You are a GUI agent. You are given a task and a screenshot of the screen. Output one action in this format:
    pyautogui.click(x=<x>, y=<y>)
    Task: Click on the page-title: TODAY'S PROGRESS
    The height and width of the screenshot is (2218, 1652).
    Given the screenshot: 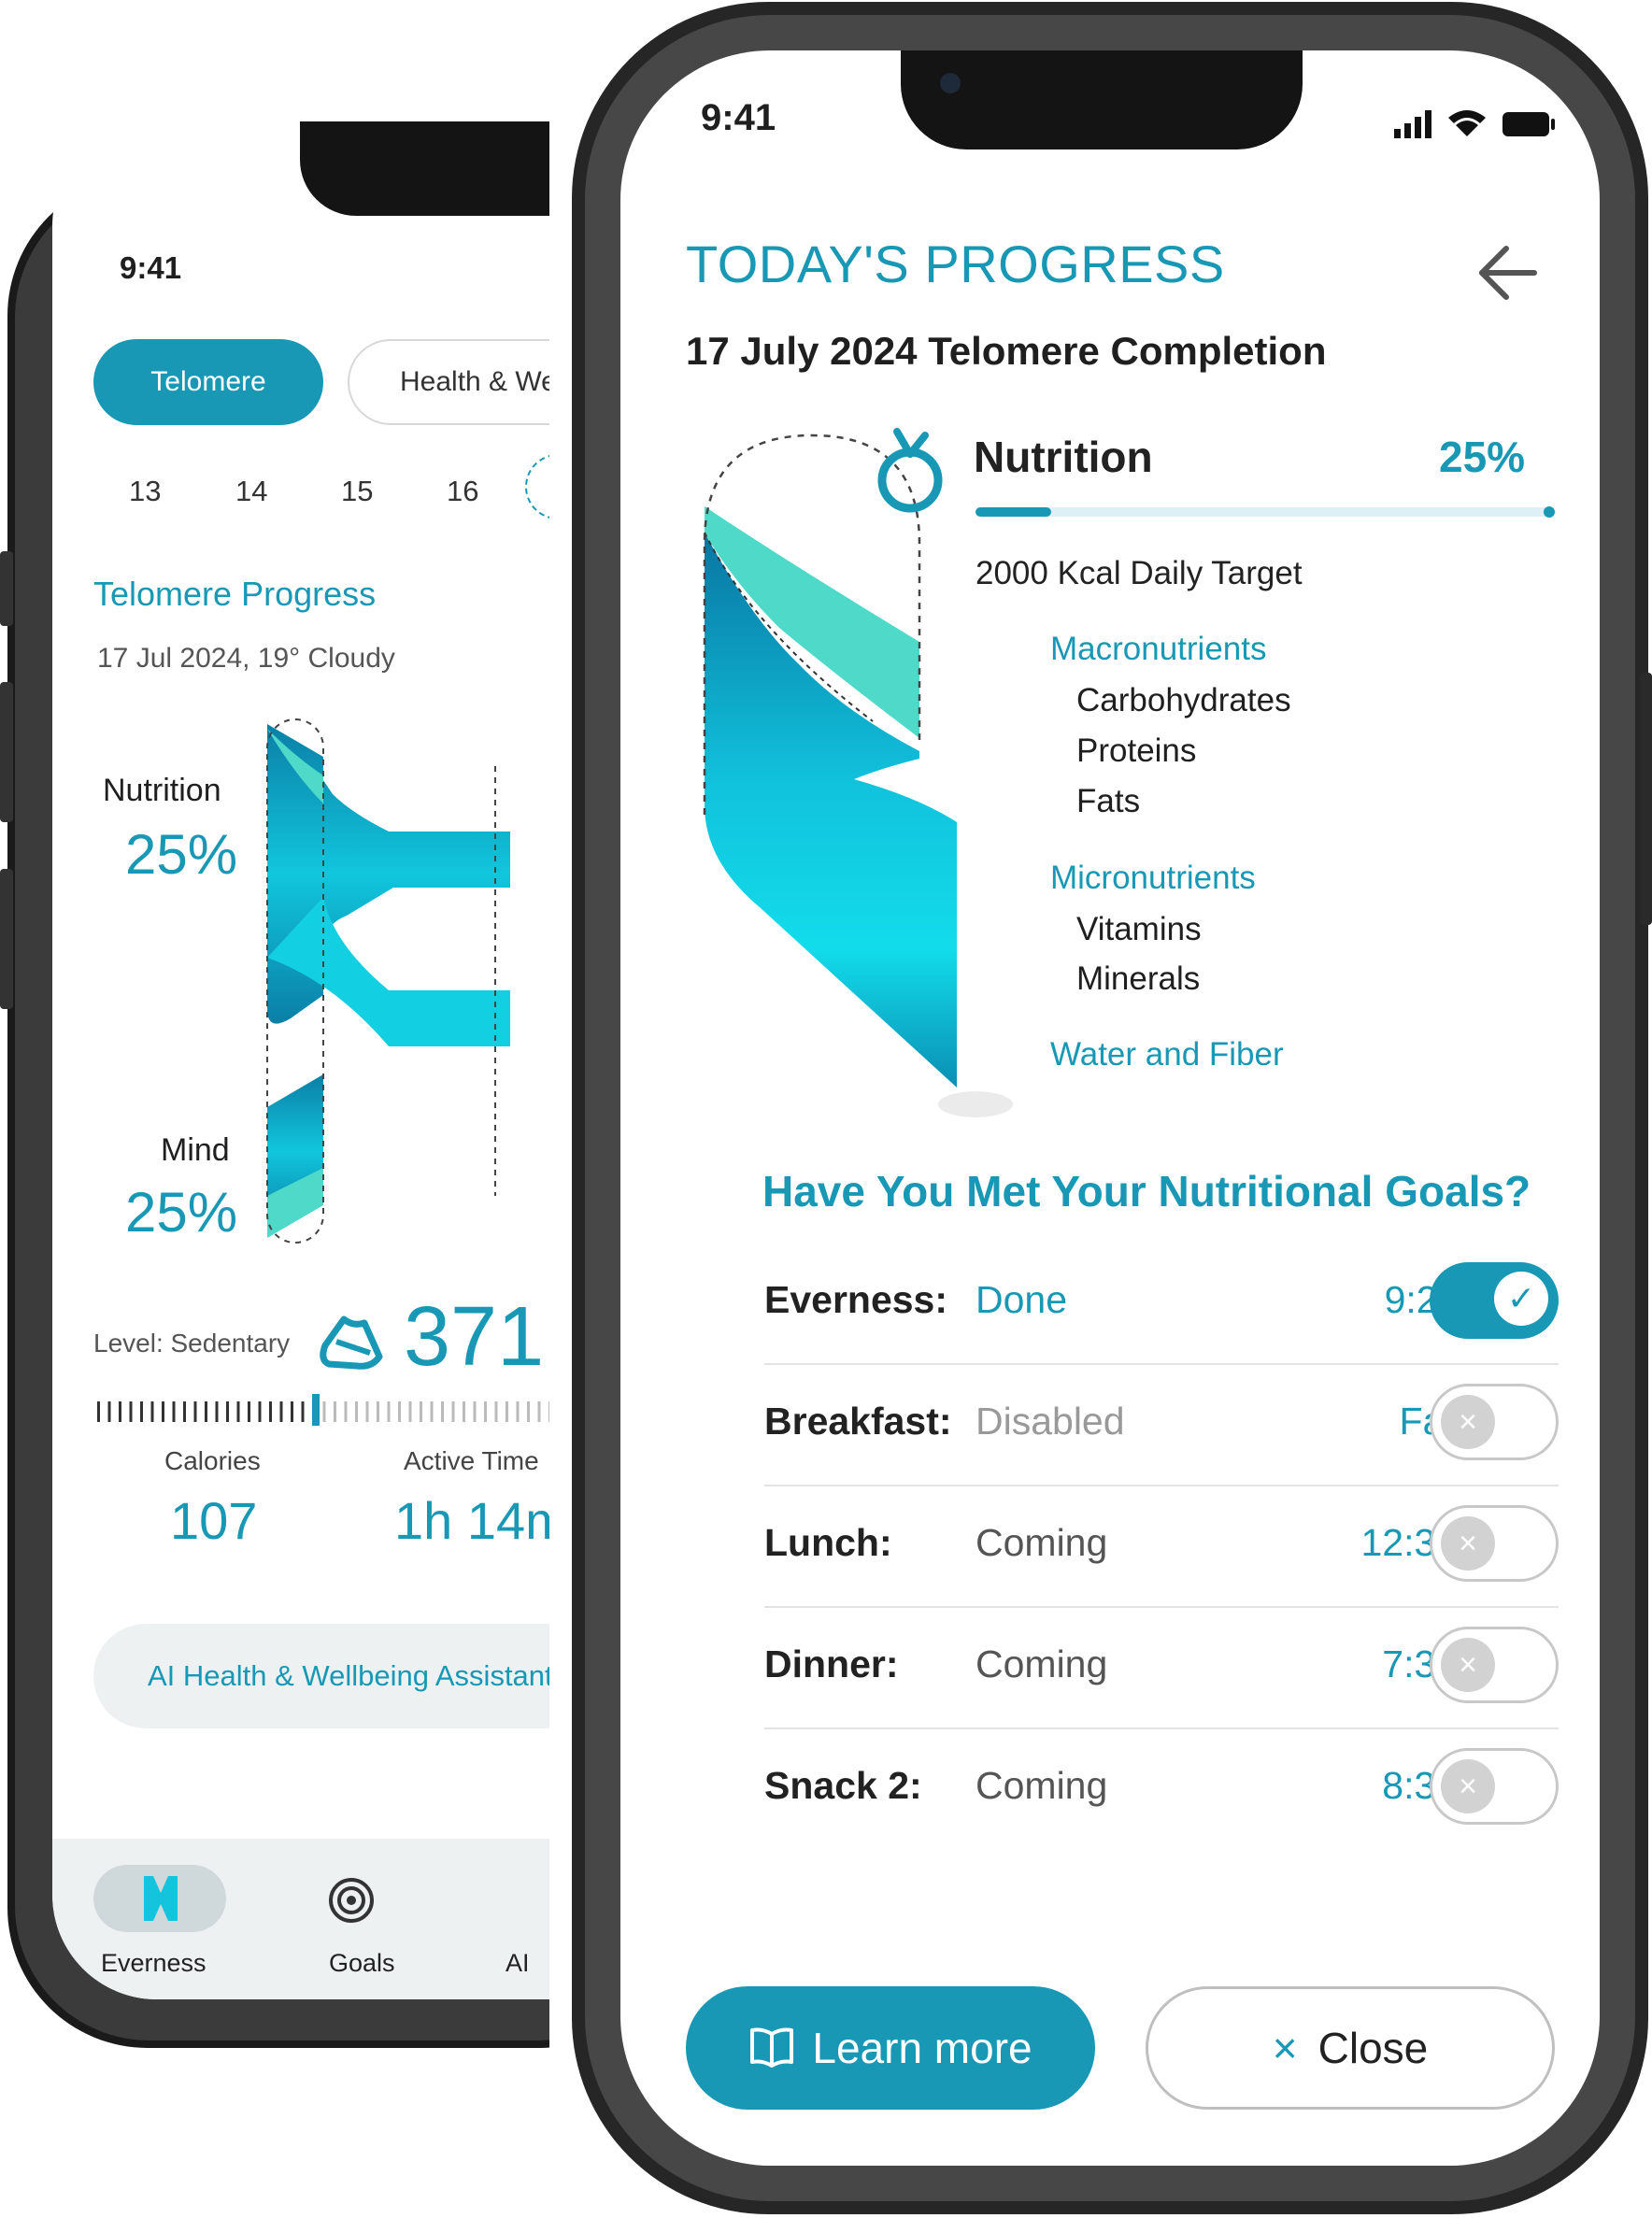 What is the action you would take?
    pyautogui.click(x=955, y=264)
    